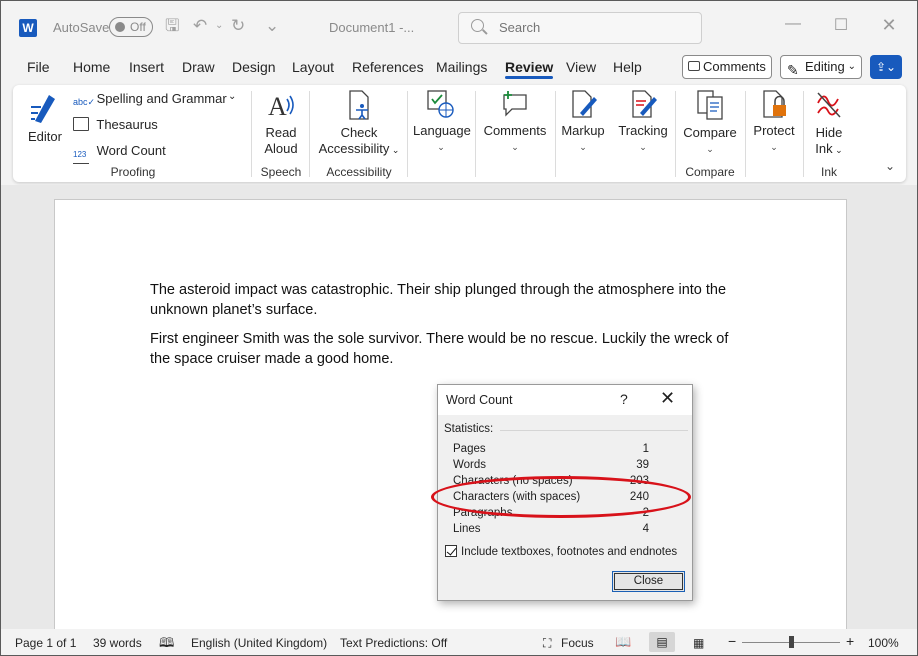  What do you see at coordinates (28, 28) in the screenshot?
I see `word-app-icon: W` at bounding box center [28, 28].